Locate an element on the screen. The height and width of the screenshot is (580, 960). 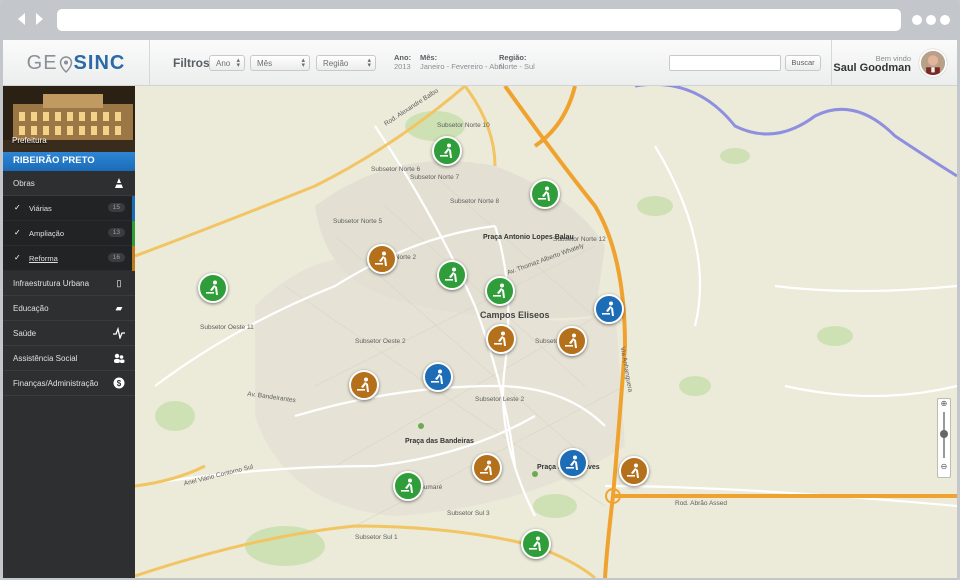
menu-item-assistencia: Assistência Social is located at coordinates (69, 358).